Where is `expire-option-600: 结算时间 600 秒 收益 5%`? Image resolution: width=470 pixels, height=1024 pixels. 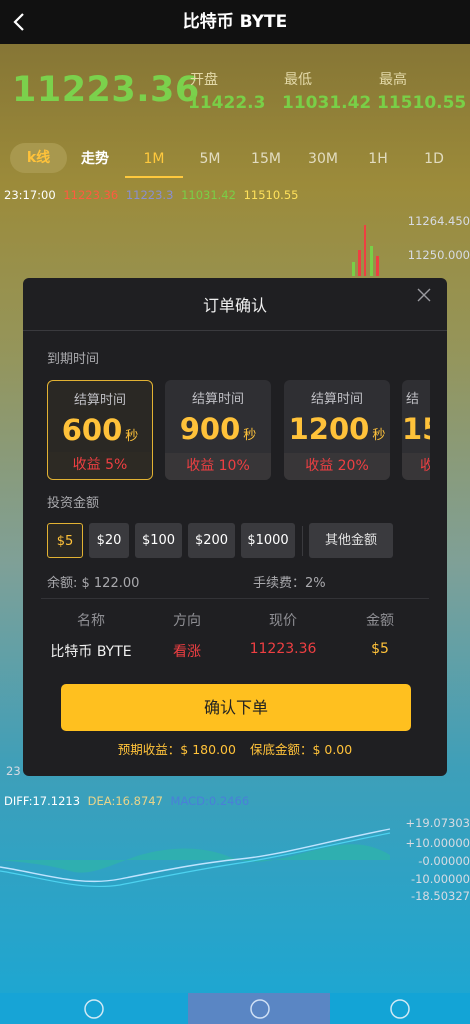
expire-option-600: 结算时间 600 秒 收益 5% is located at coordinates (100, 430).